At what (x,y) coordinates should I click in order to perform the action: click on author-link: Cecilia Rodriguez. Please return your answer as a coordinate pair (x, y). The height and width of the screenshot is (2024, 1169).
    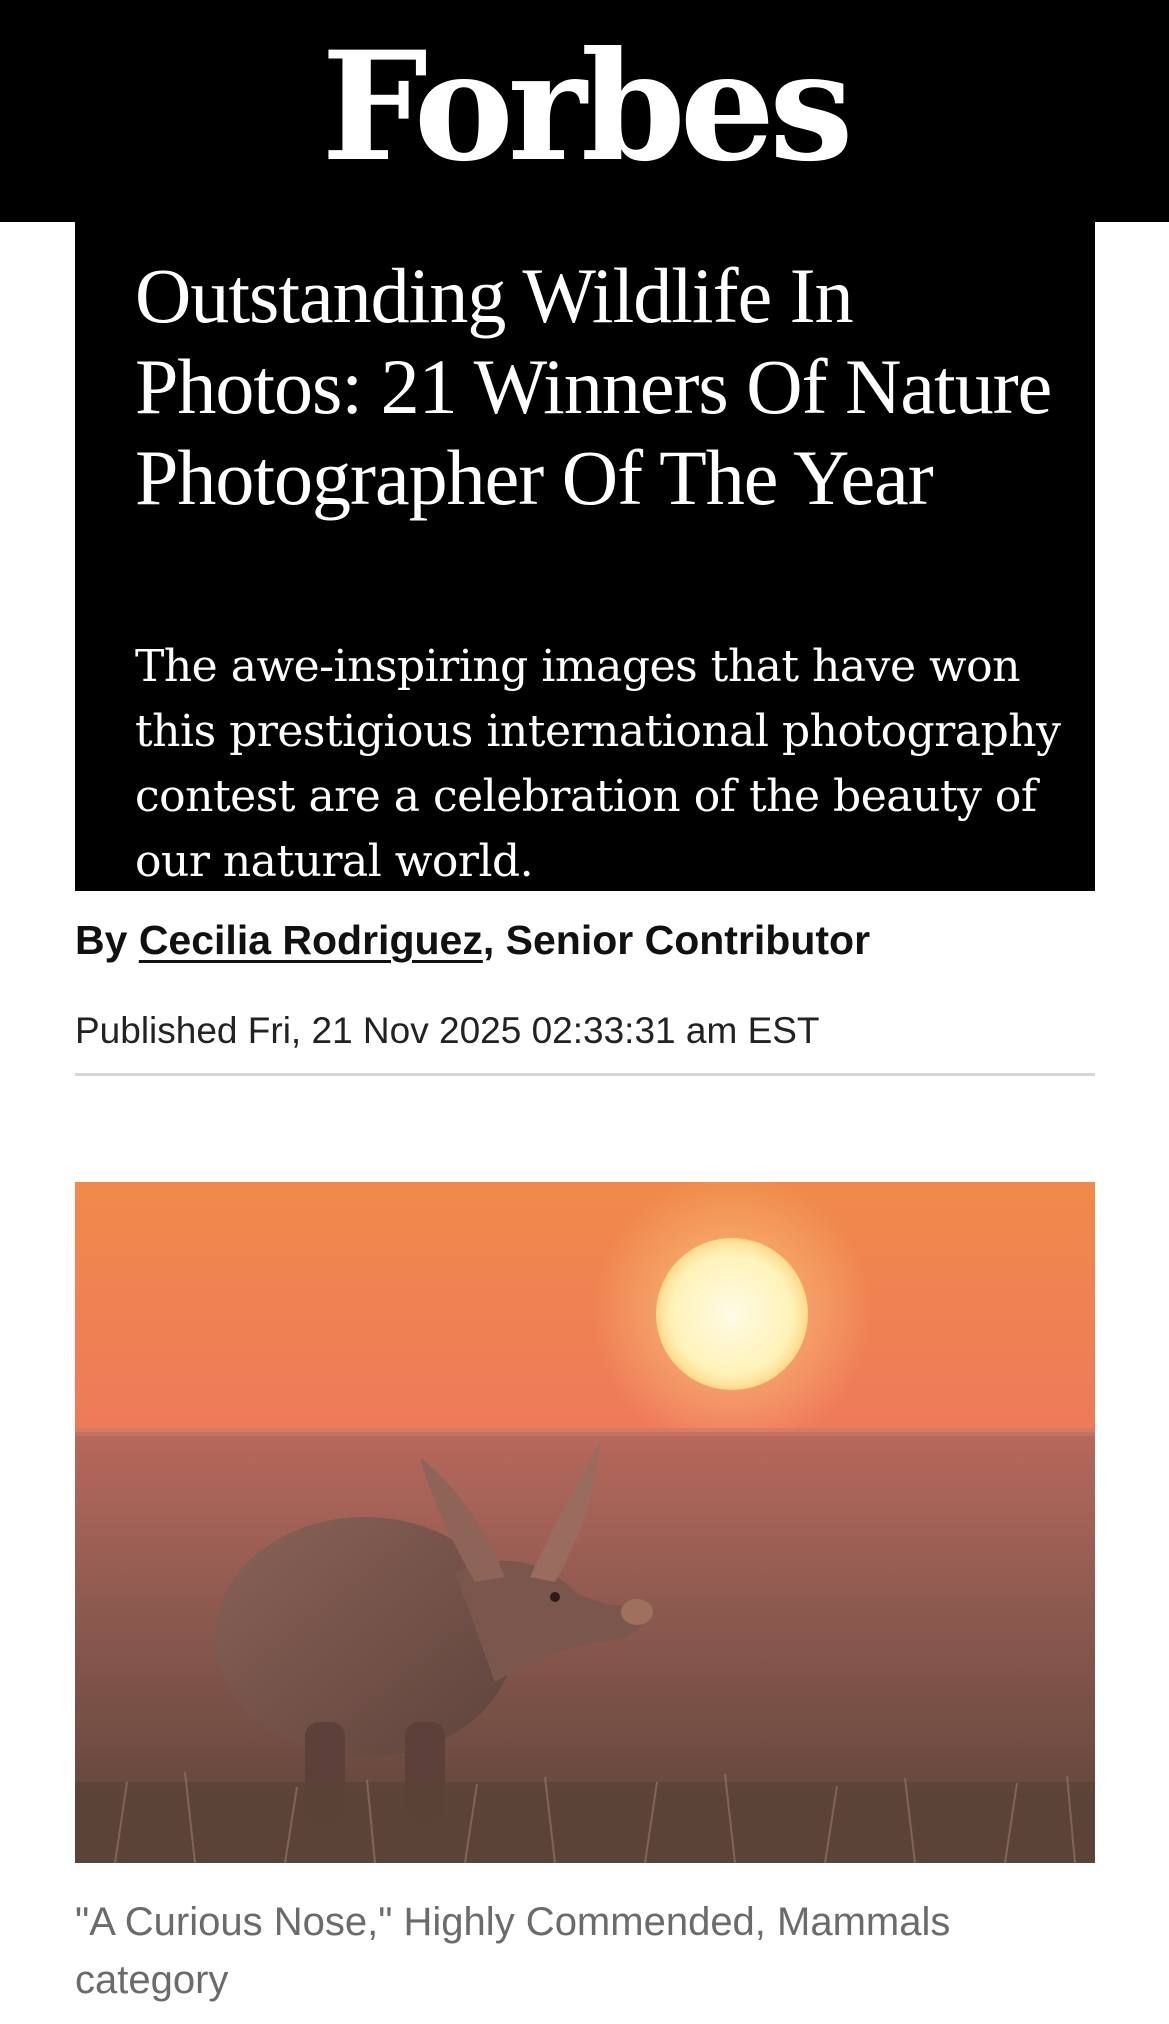
    Looking at the image, I should click on (311, 940).